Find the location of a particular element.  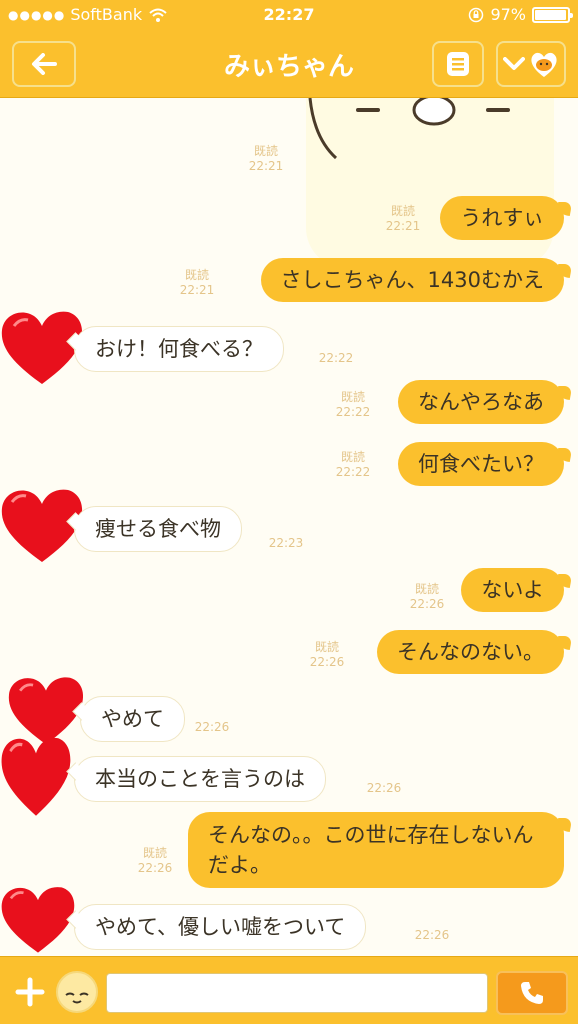

sticker-image is located at coordinates (430, 183).